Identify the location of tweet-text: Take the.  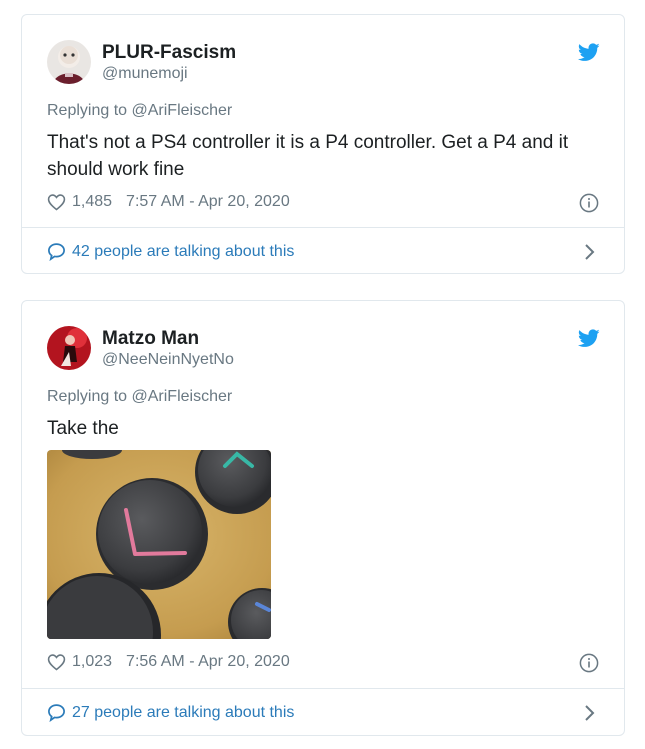
(83, 428).